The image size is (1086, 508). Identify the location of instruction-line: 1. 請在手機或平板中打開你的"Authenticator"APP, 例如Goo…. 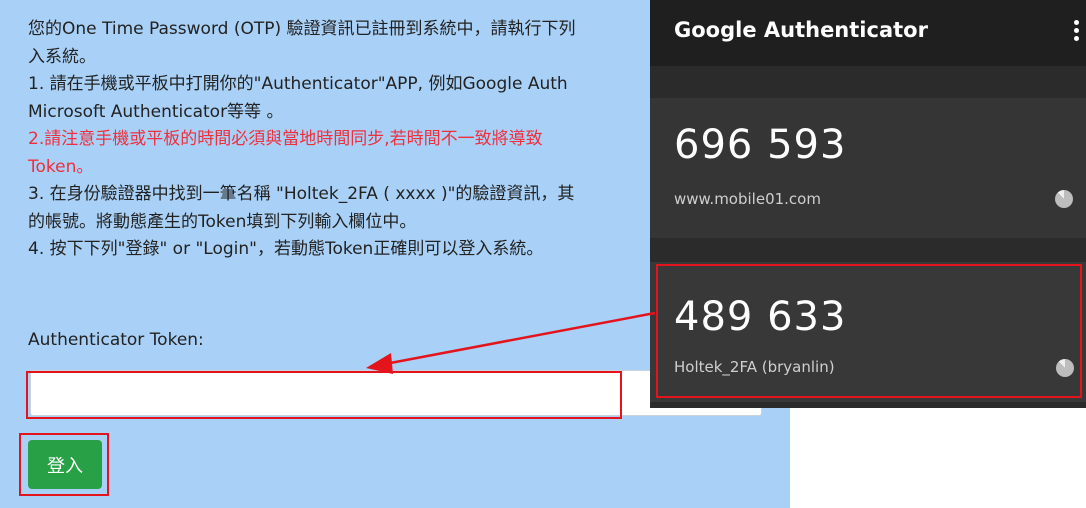
(298, 84).